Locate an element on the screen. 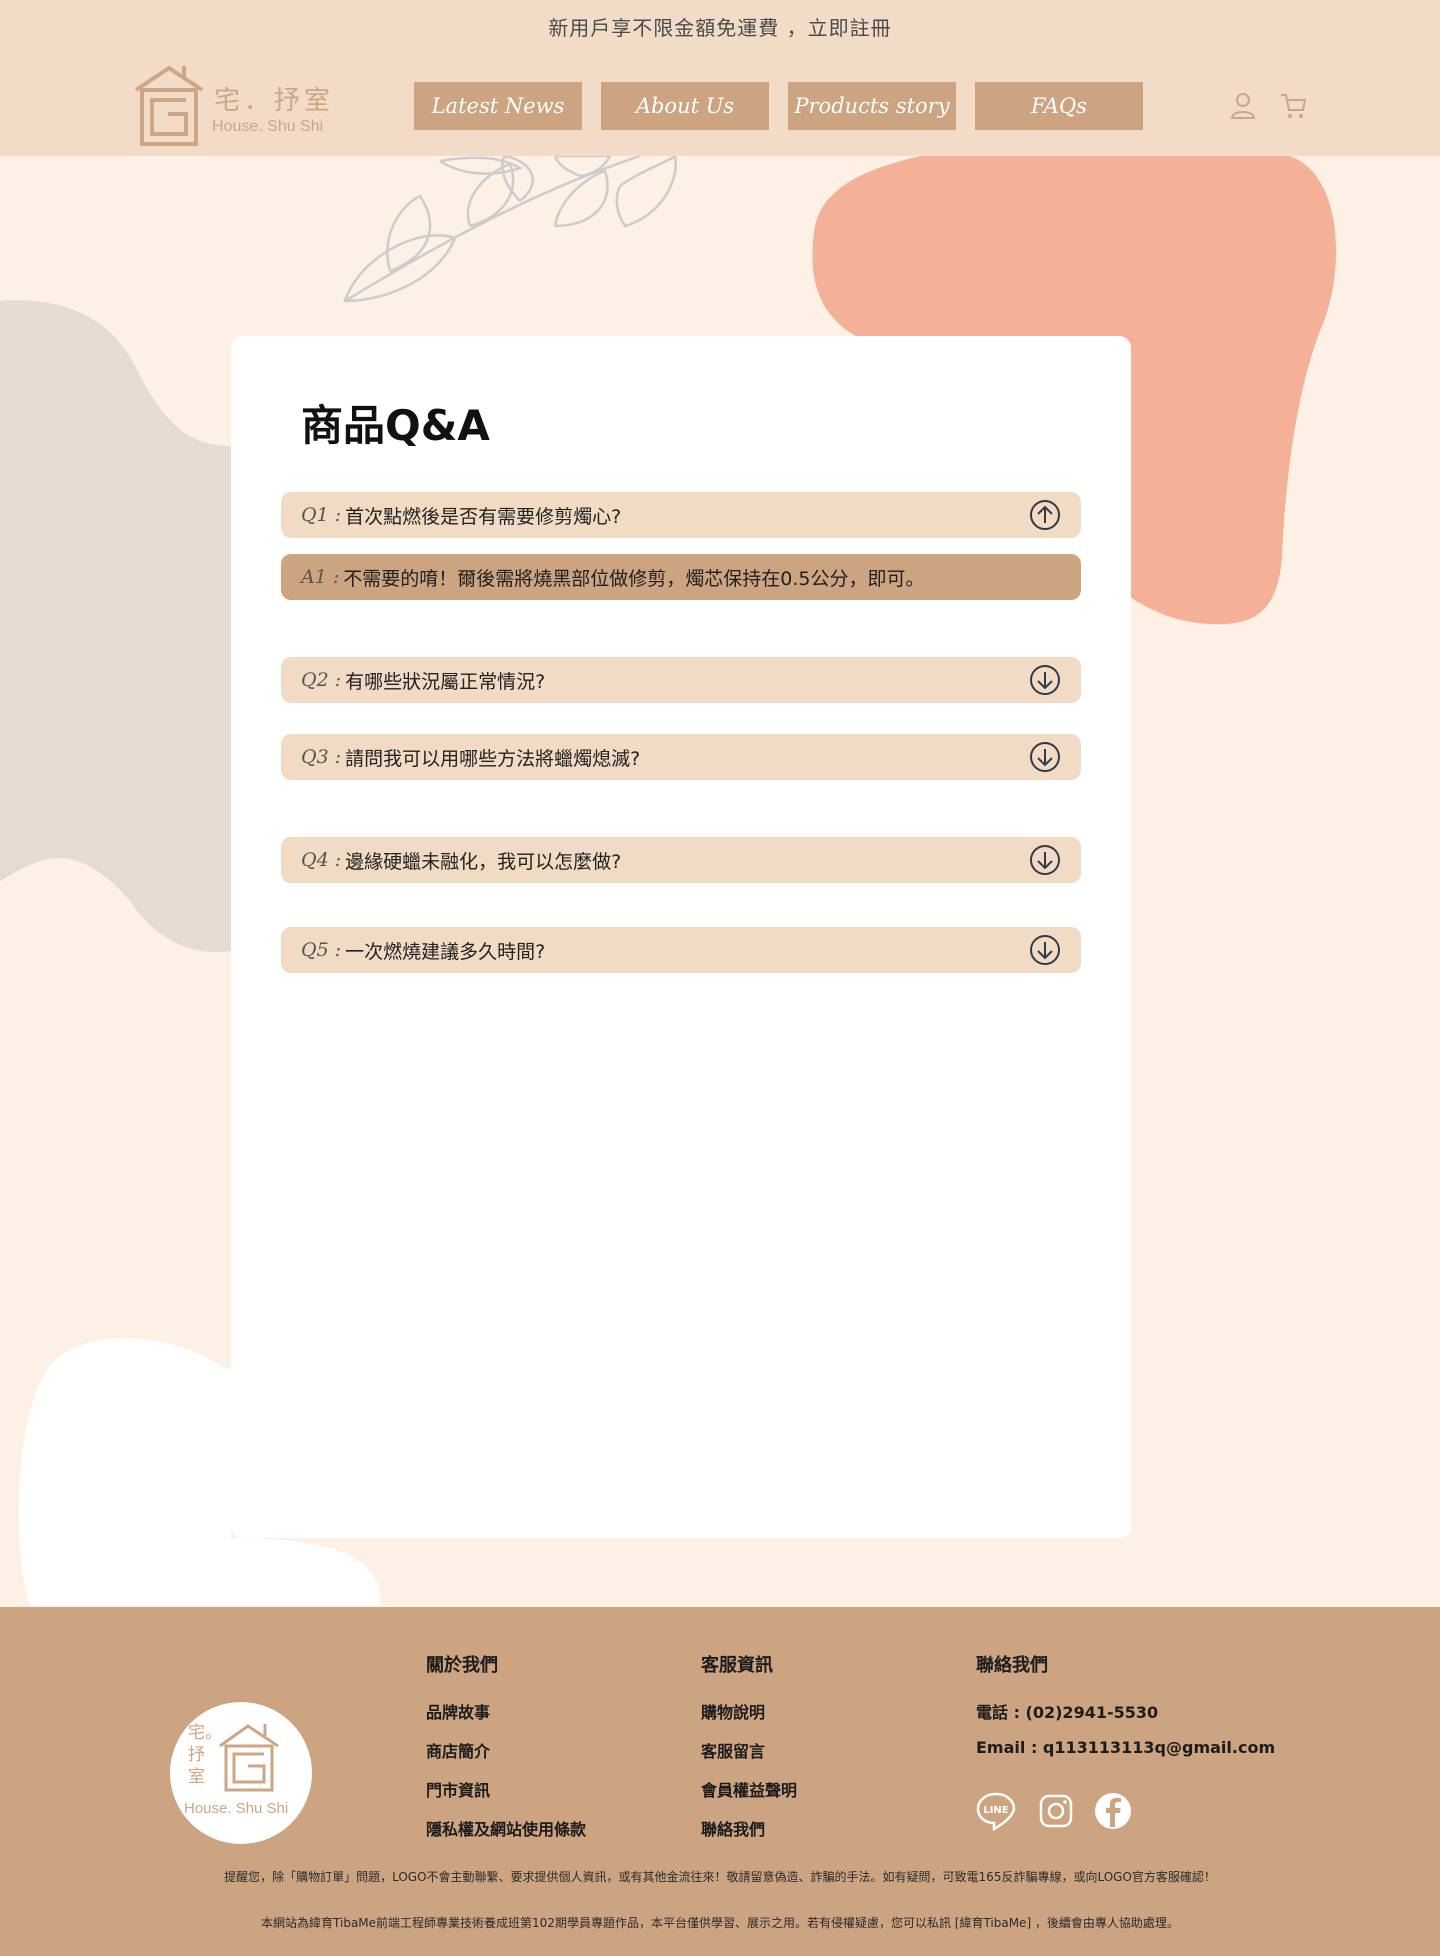 This screenshot has width=1440, height=1956. question-label: Q2 : is located at coordinates (321, 680).